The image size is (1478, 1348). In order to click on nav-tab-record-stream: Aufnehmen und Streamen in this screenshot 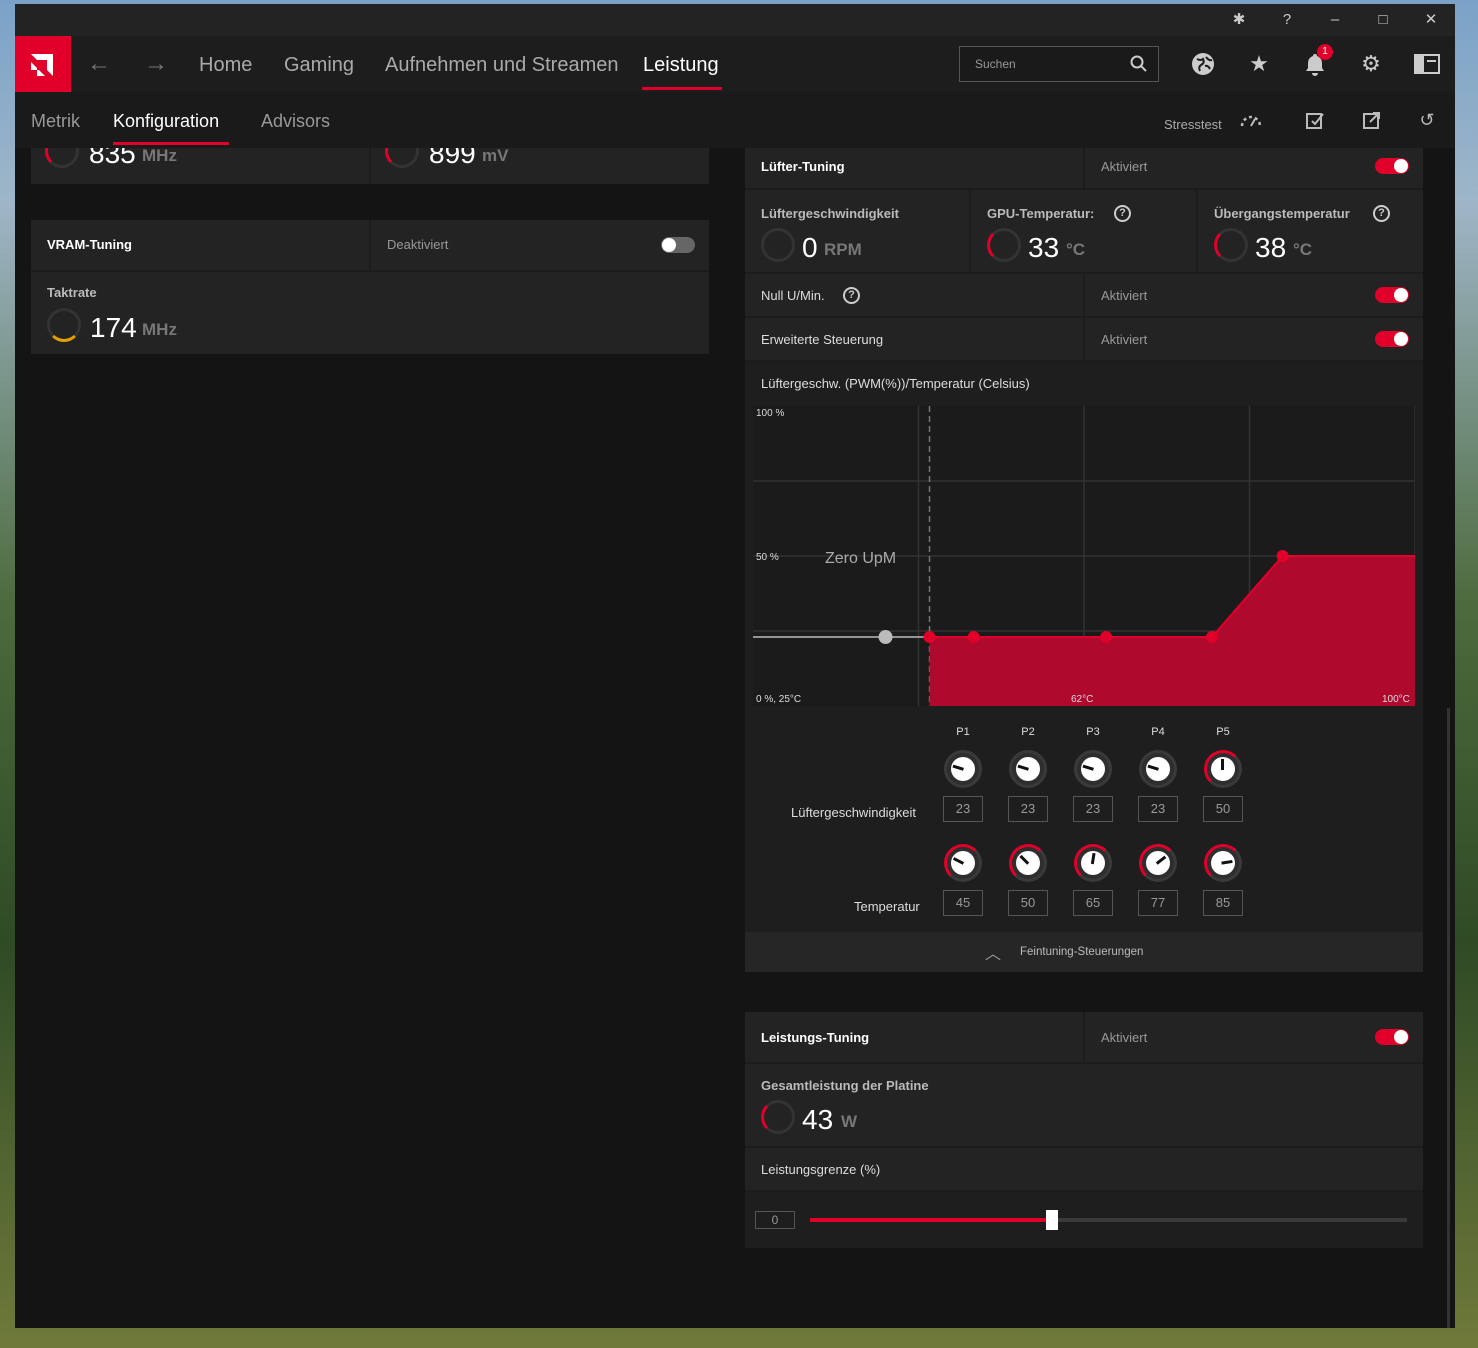, I will do `click(502, 65)`.